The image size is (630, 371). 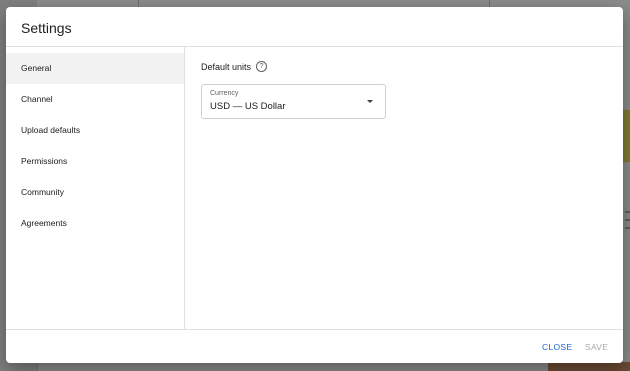 What do you see at coordinates (333, 3) in the screenshot?
I see `background-top-bar` at bounding box center [333, 3].